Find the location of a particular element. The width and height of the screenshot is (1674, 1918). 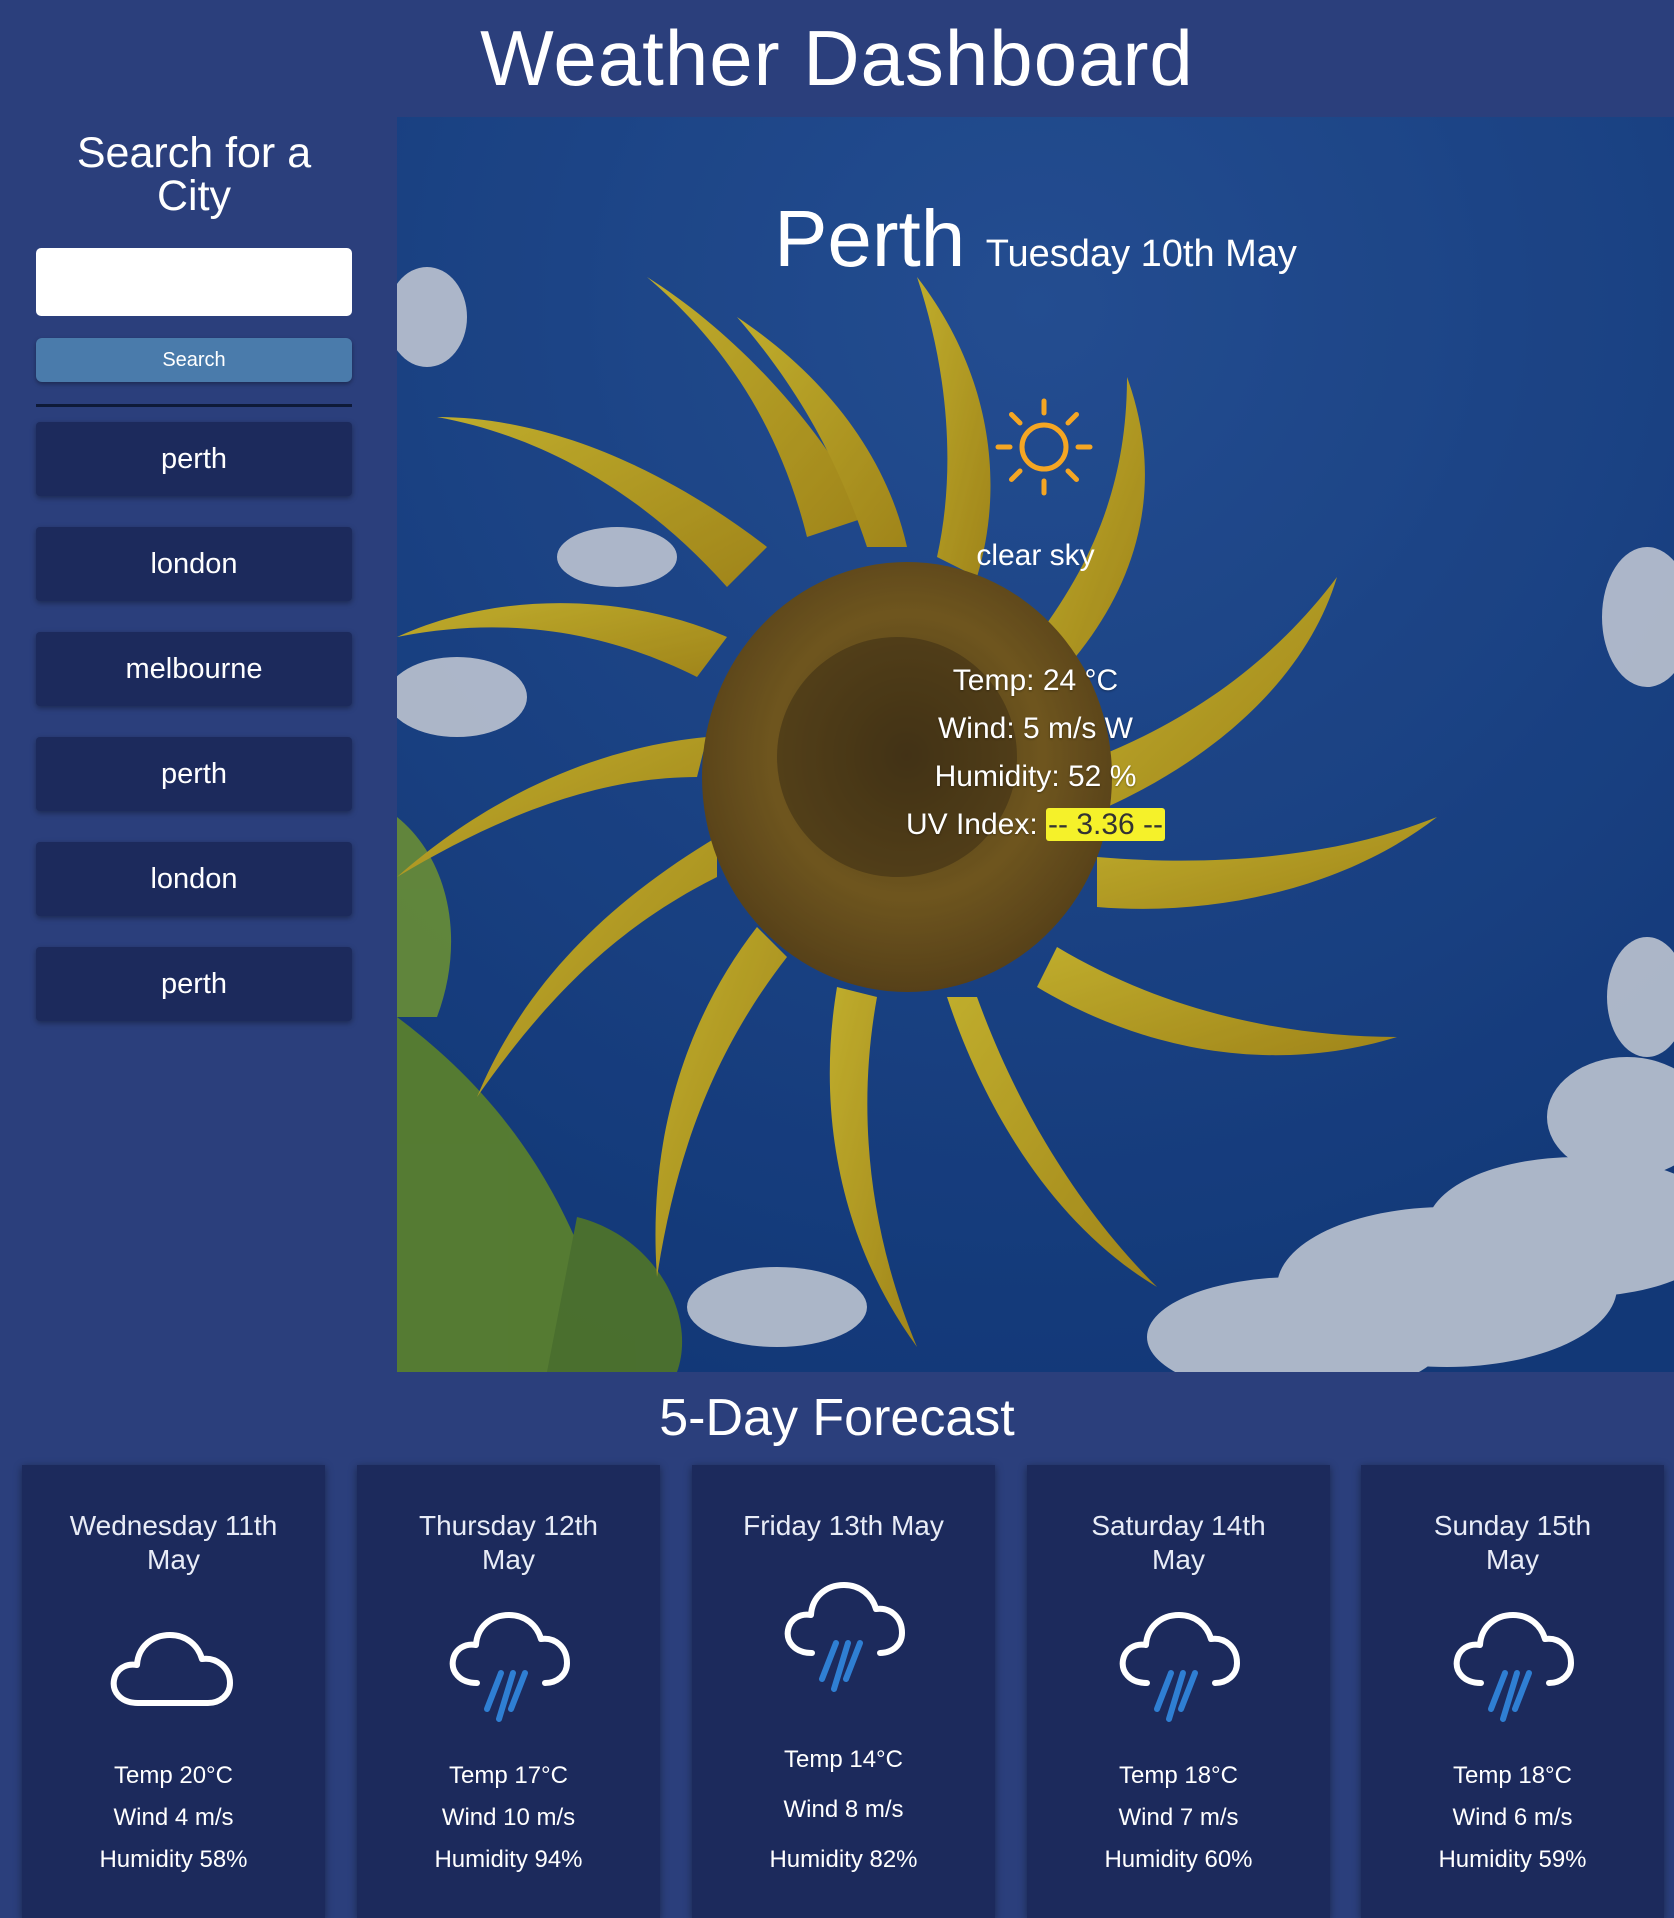

forecast-date: Friday 13th May is located at coordinates (843, 1526).